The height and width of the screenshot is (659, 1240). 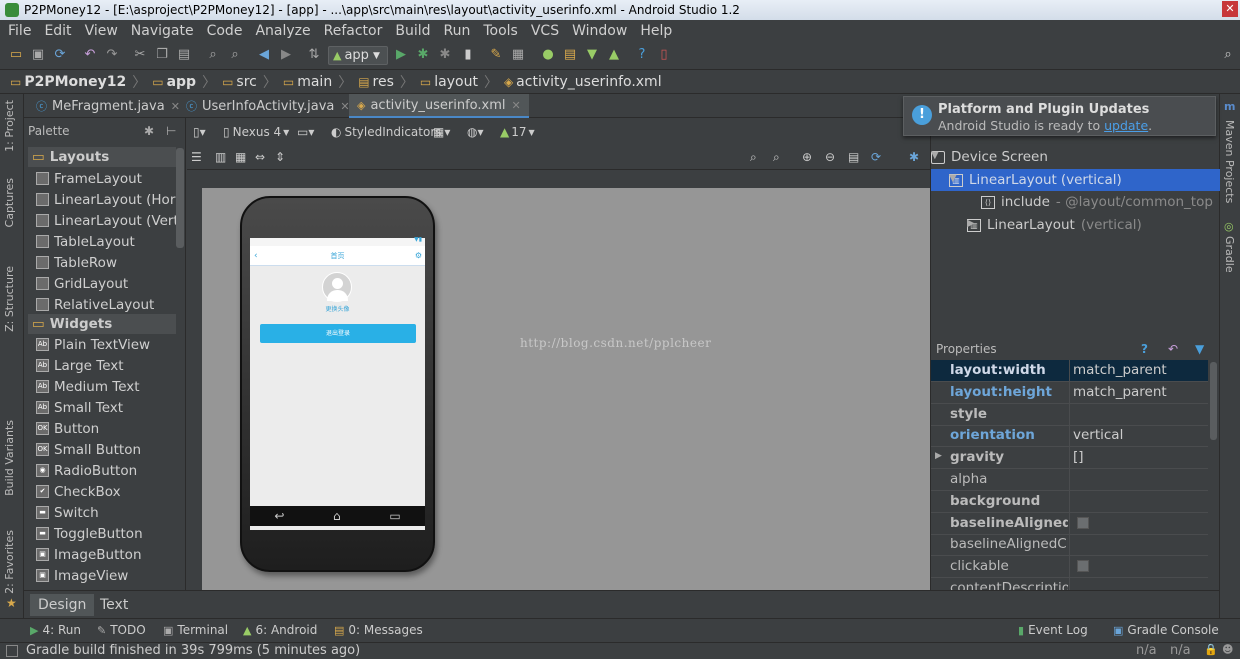 I want to click on make-project-icon: ⇅, so click(x=314, y=55).